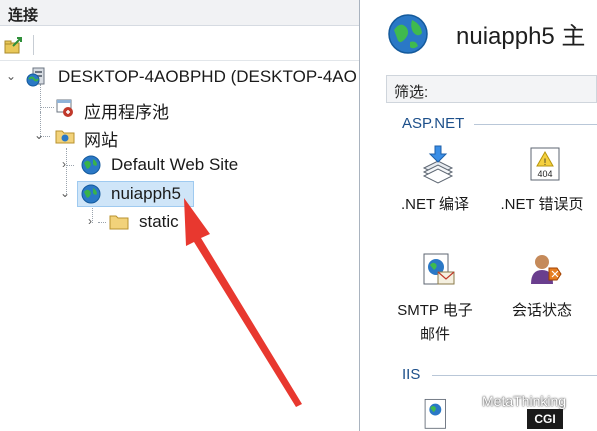 Image resolution: width=597 pixels, height=431 pixels. I want to click on net-error-pages-icon: ! 404, so click(545, 164).